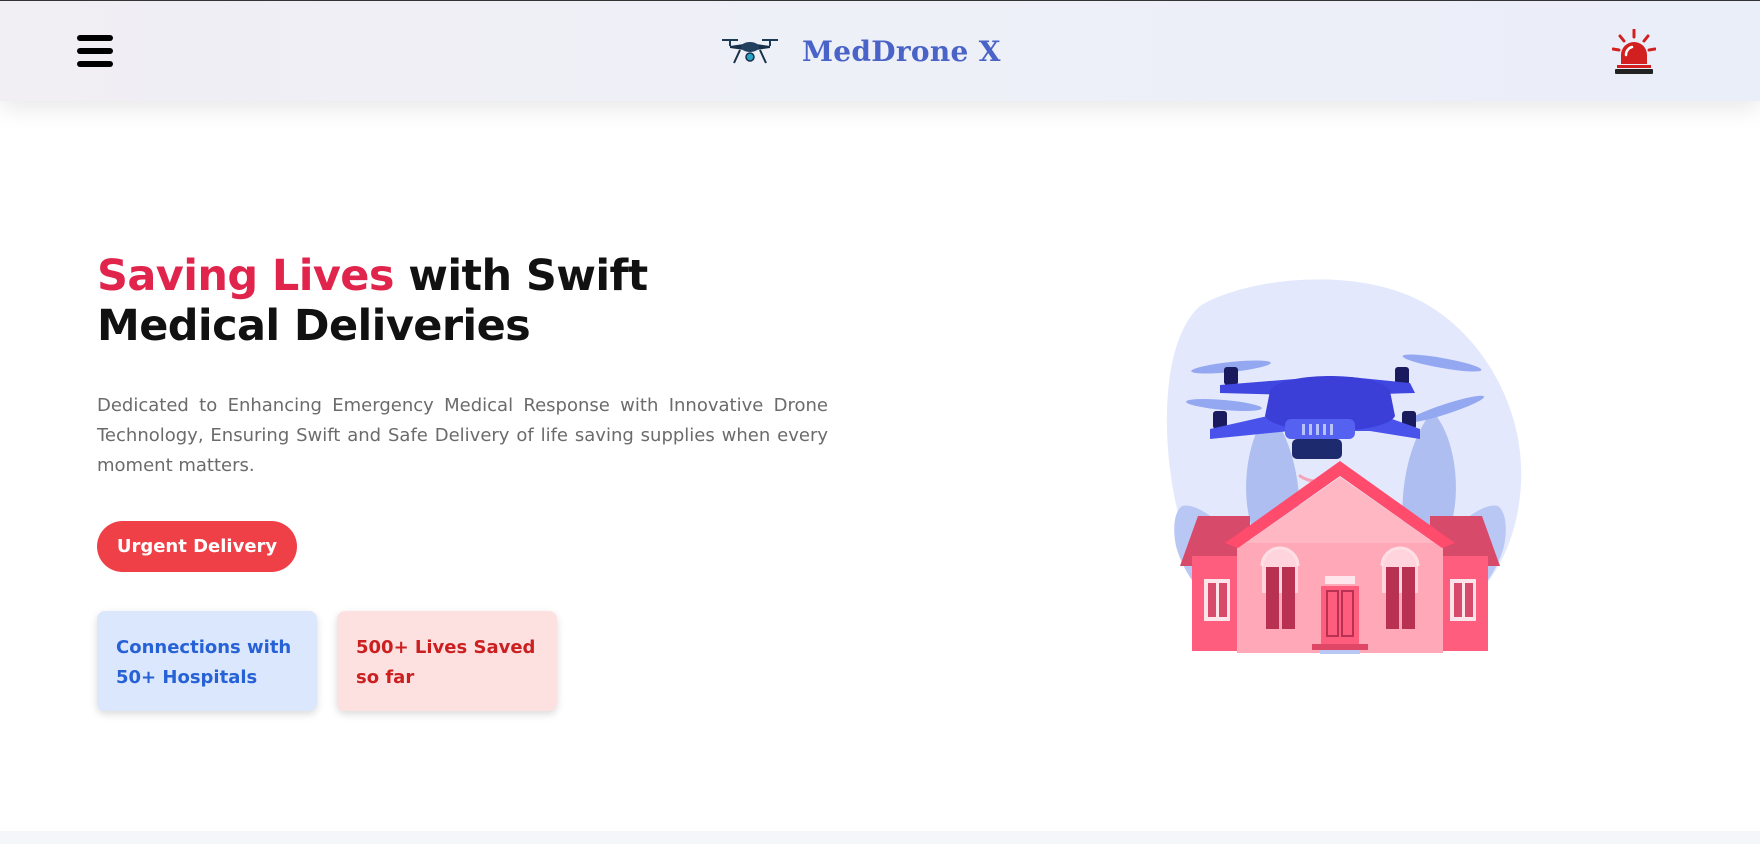 The width and height of the screenshot is (1760, 844). What do you see at coordinates (901, 51) in the screenshot?
I see `brand-name: MedDrone X` at bounding box center [901, 51].